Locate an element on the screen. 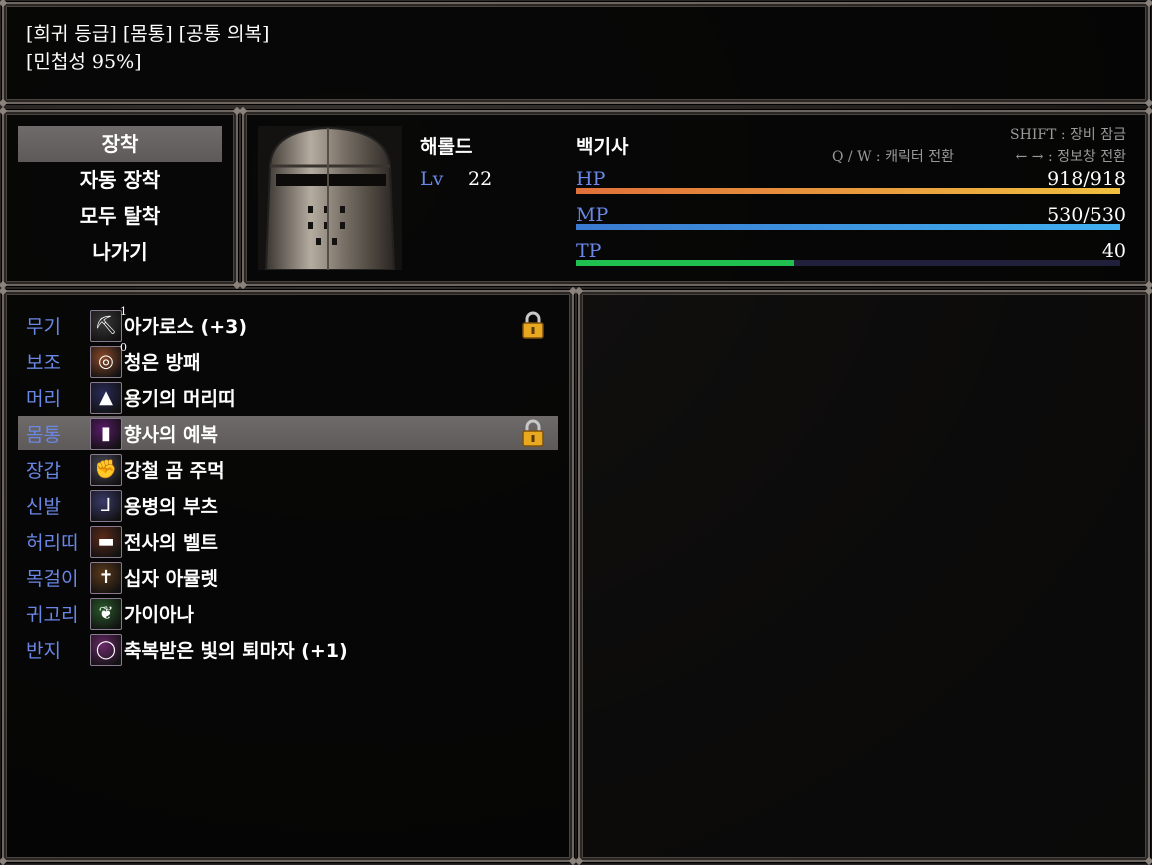 The width and height of the screenshot is (1152, 865). equip-slot-row: 반지 ◯ 축복받은 빛의 퇴마자 (+1) is located at coordinates (288, 649).